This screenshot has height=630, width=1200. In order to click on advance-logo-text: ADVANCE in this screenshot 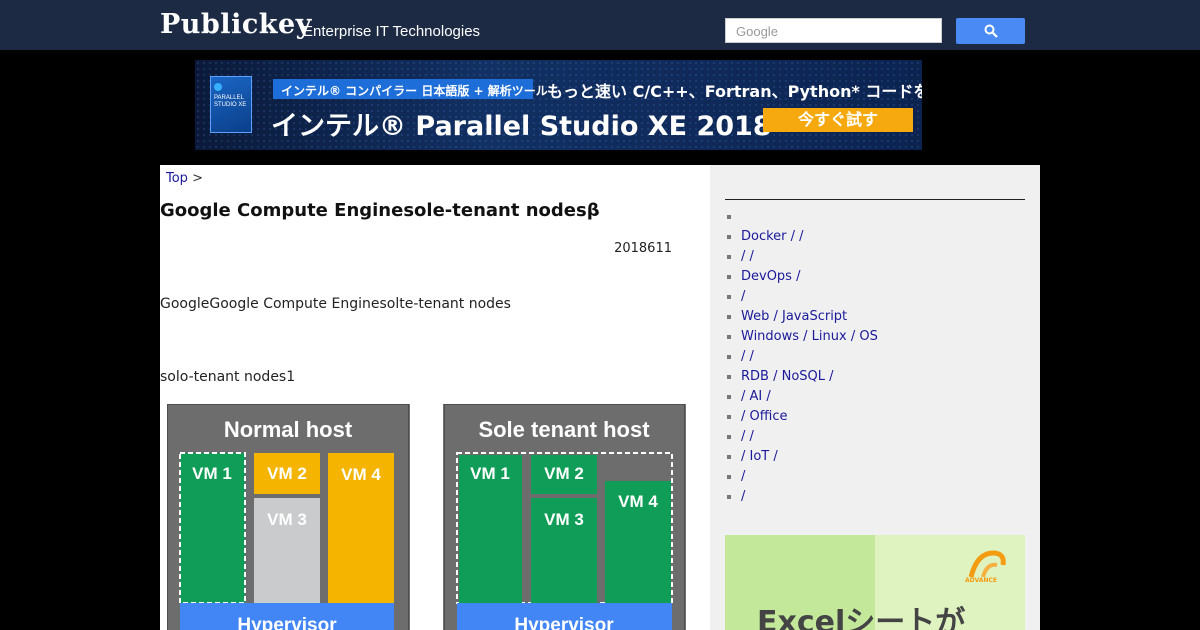, I will do `click(981, 580)`.